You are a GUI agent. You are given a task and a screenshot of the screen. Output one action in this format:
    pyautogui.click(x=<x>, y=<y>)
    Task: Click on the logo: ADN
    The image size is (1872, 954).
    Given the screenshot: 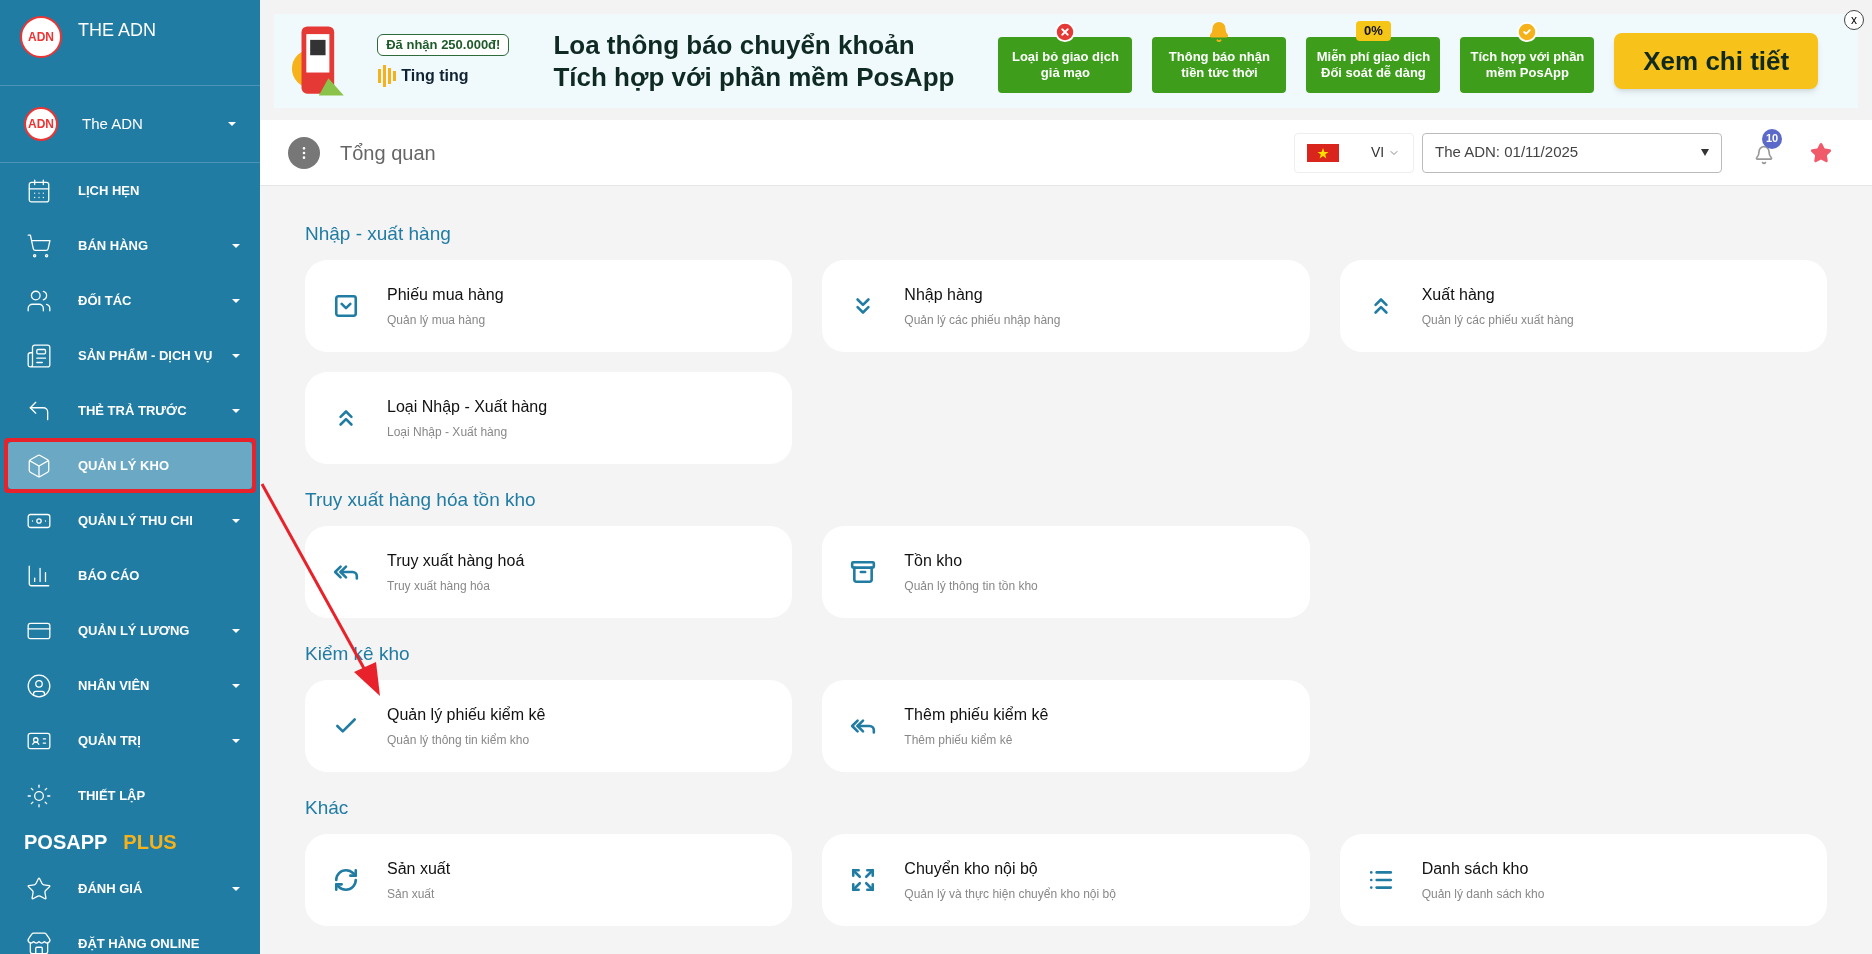 What is the action you would take?
    pyautogui.click(x=41, y=37)
    